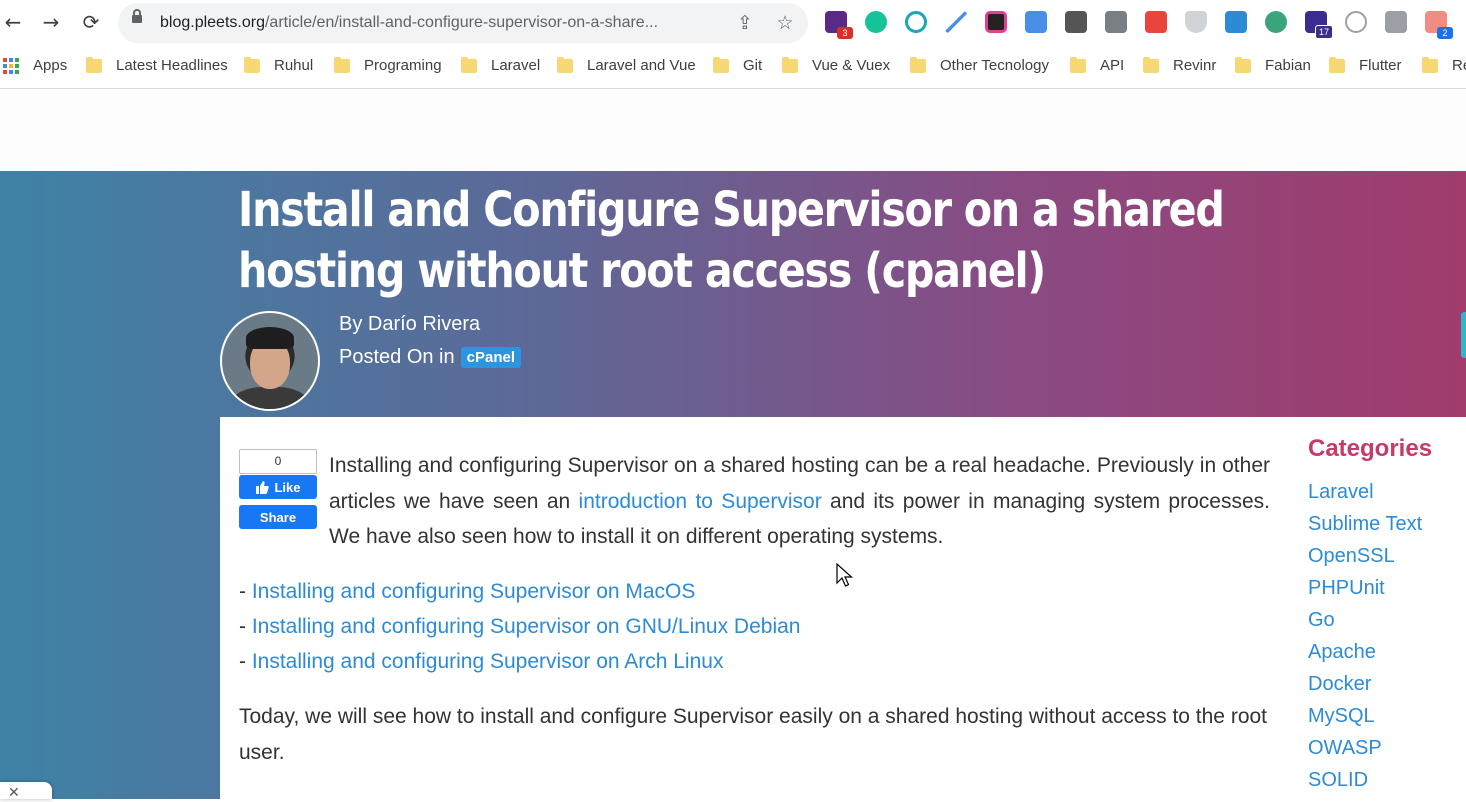  I want to click on circle-extension-icon, so click(916, 22).